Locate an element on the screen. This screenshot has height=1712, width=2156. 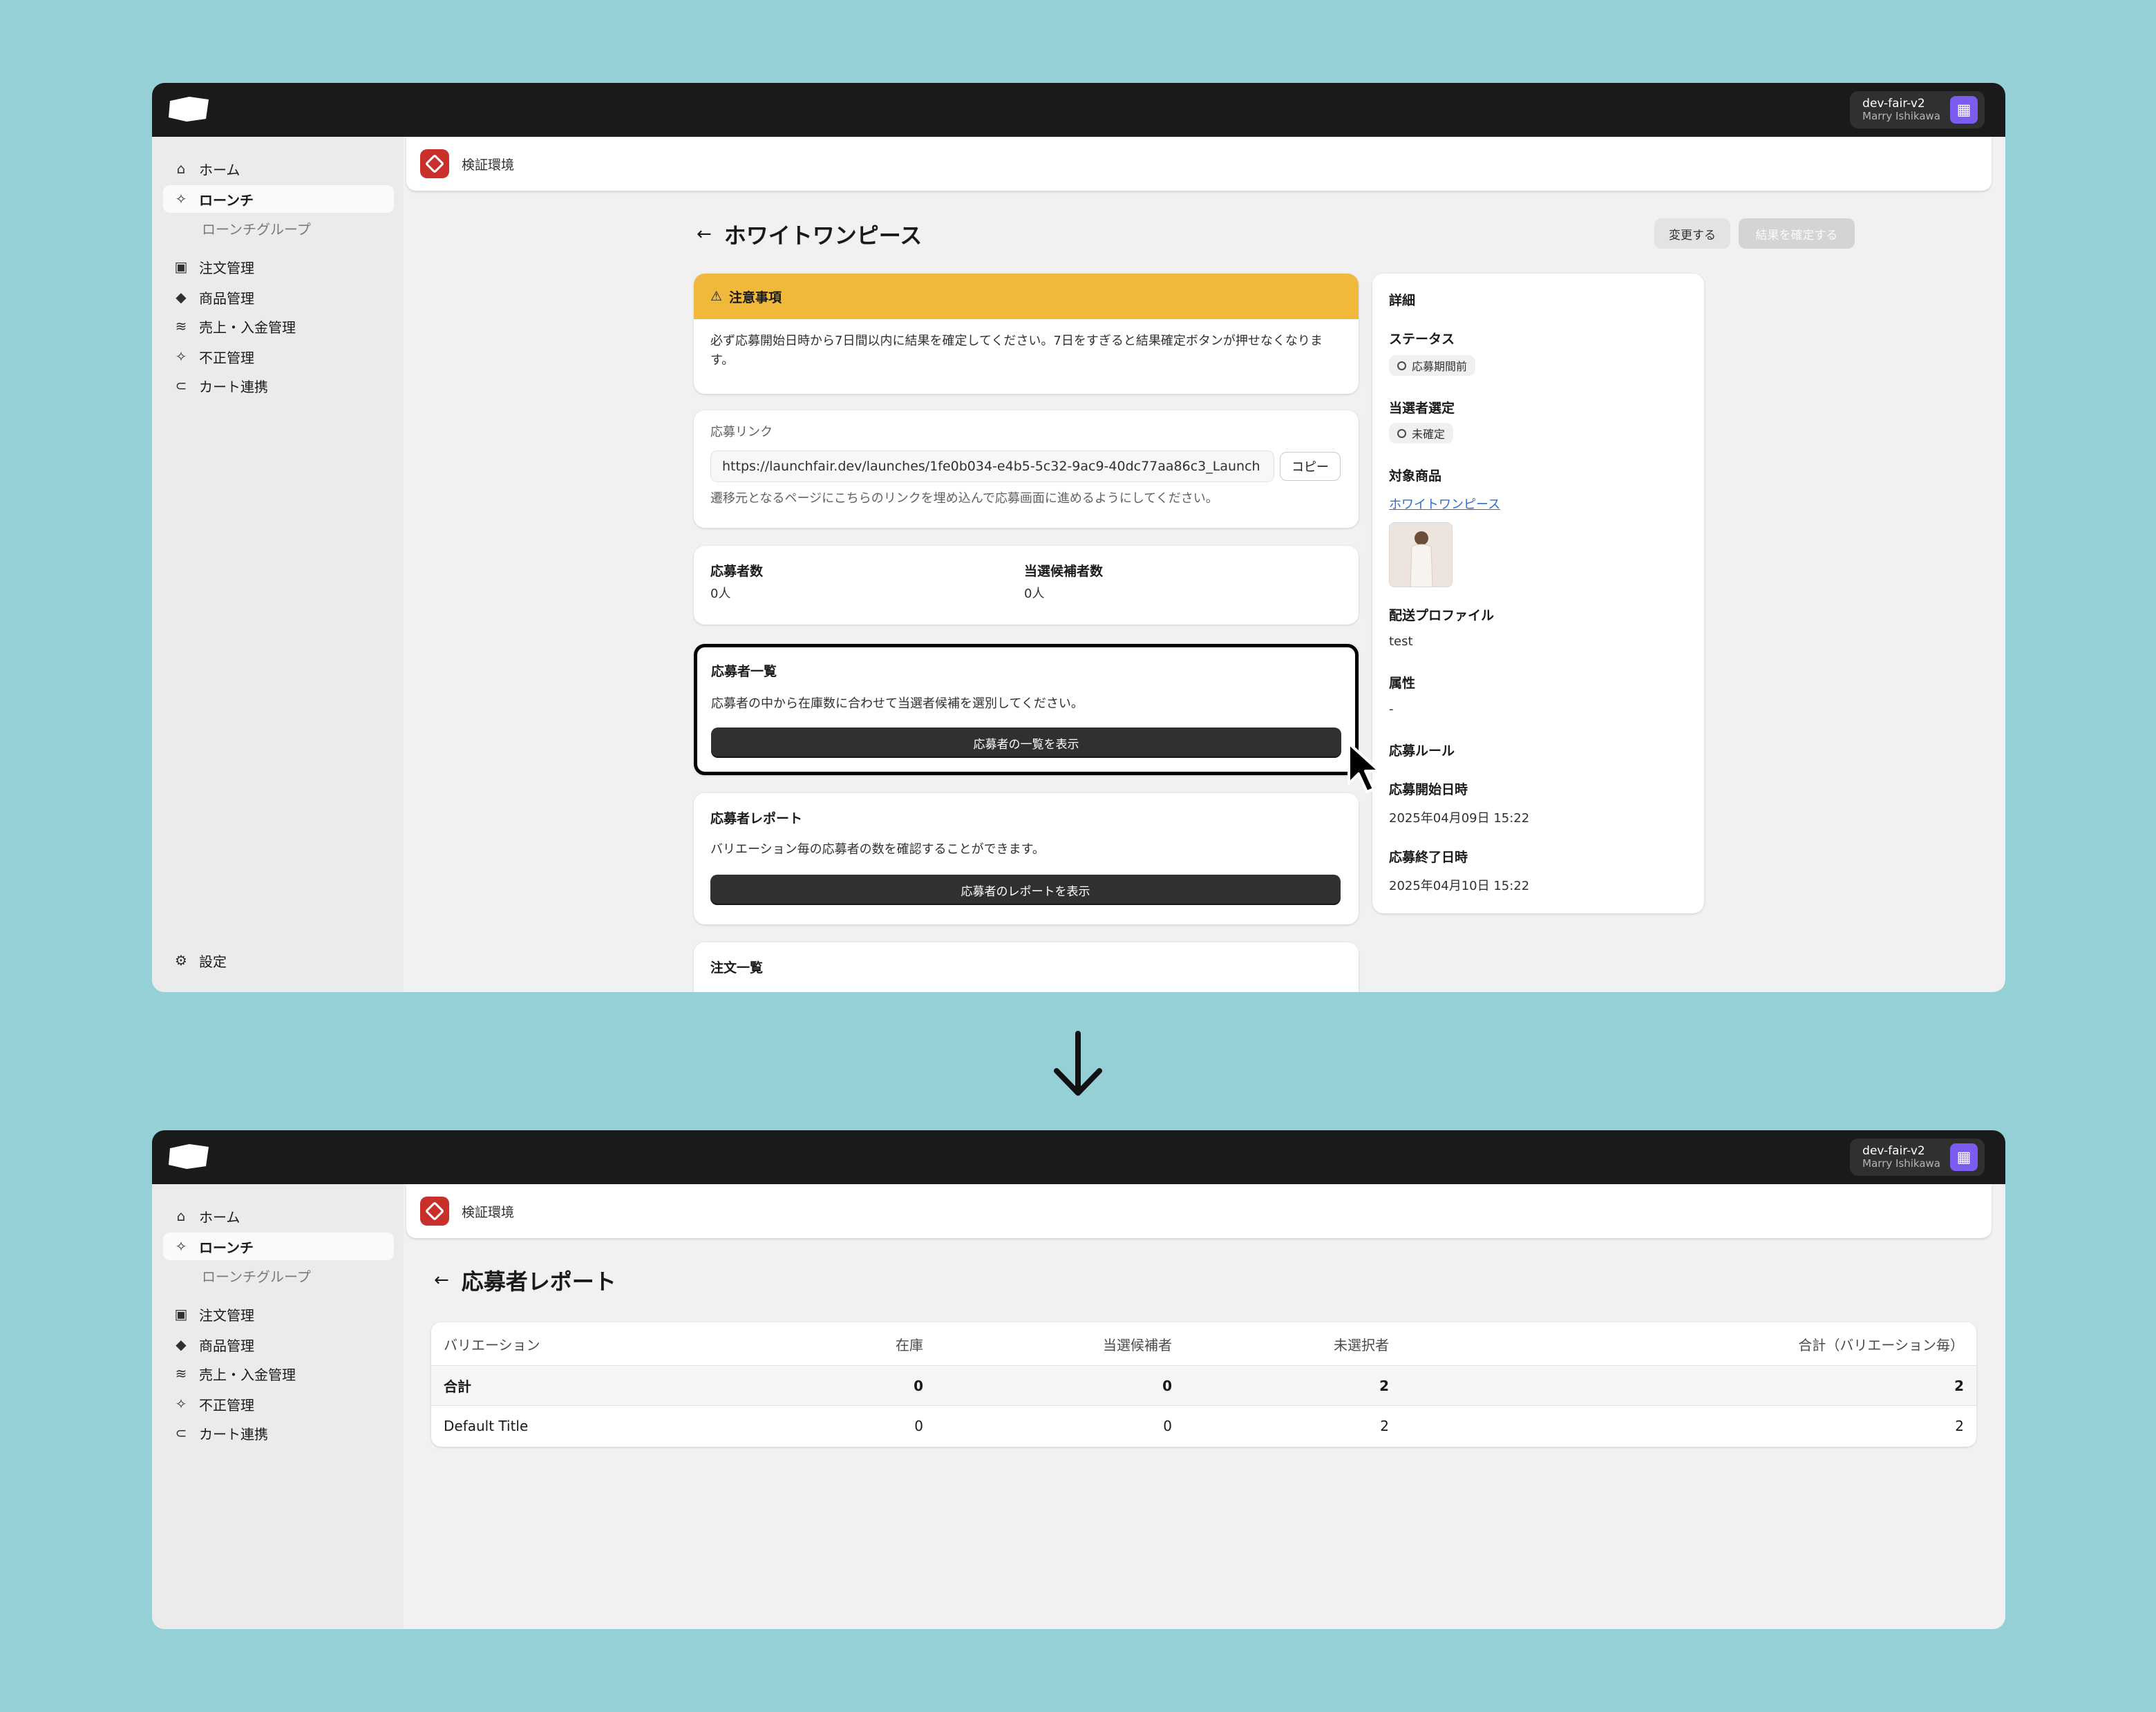
sidebar-item-label: ローンチグループ is located at coordinates (256, 1276).